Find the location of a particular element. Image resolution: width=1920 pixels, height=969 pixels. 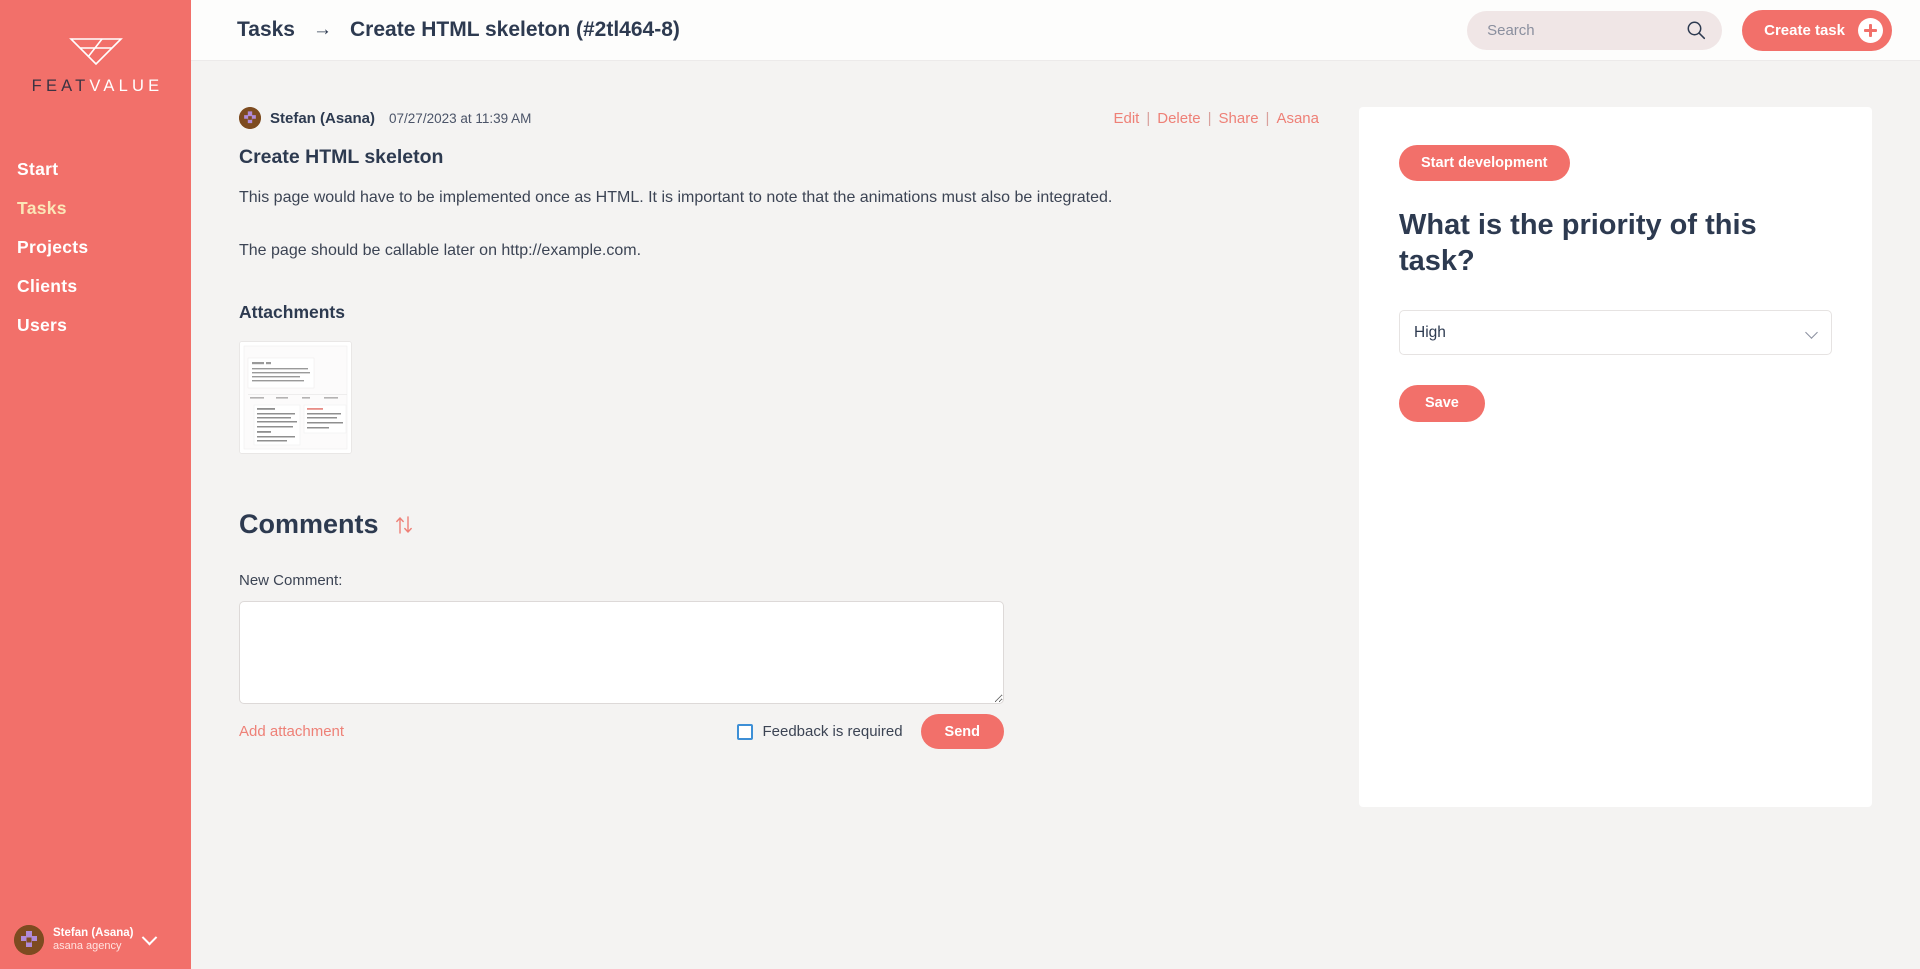

create-task-button: Create task is located at coordinates (1817, 30).